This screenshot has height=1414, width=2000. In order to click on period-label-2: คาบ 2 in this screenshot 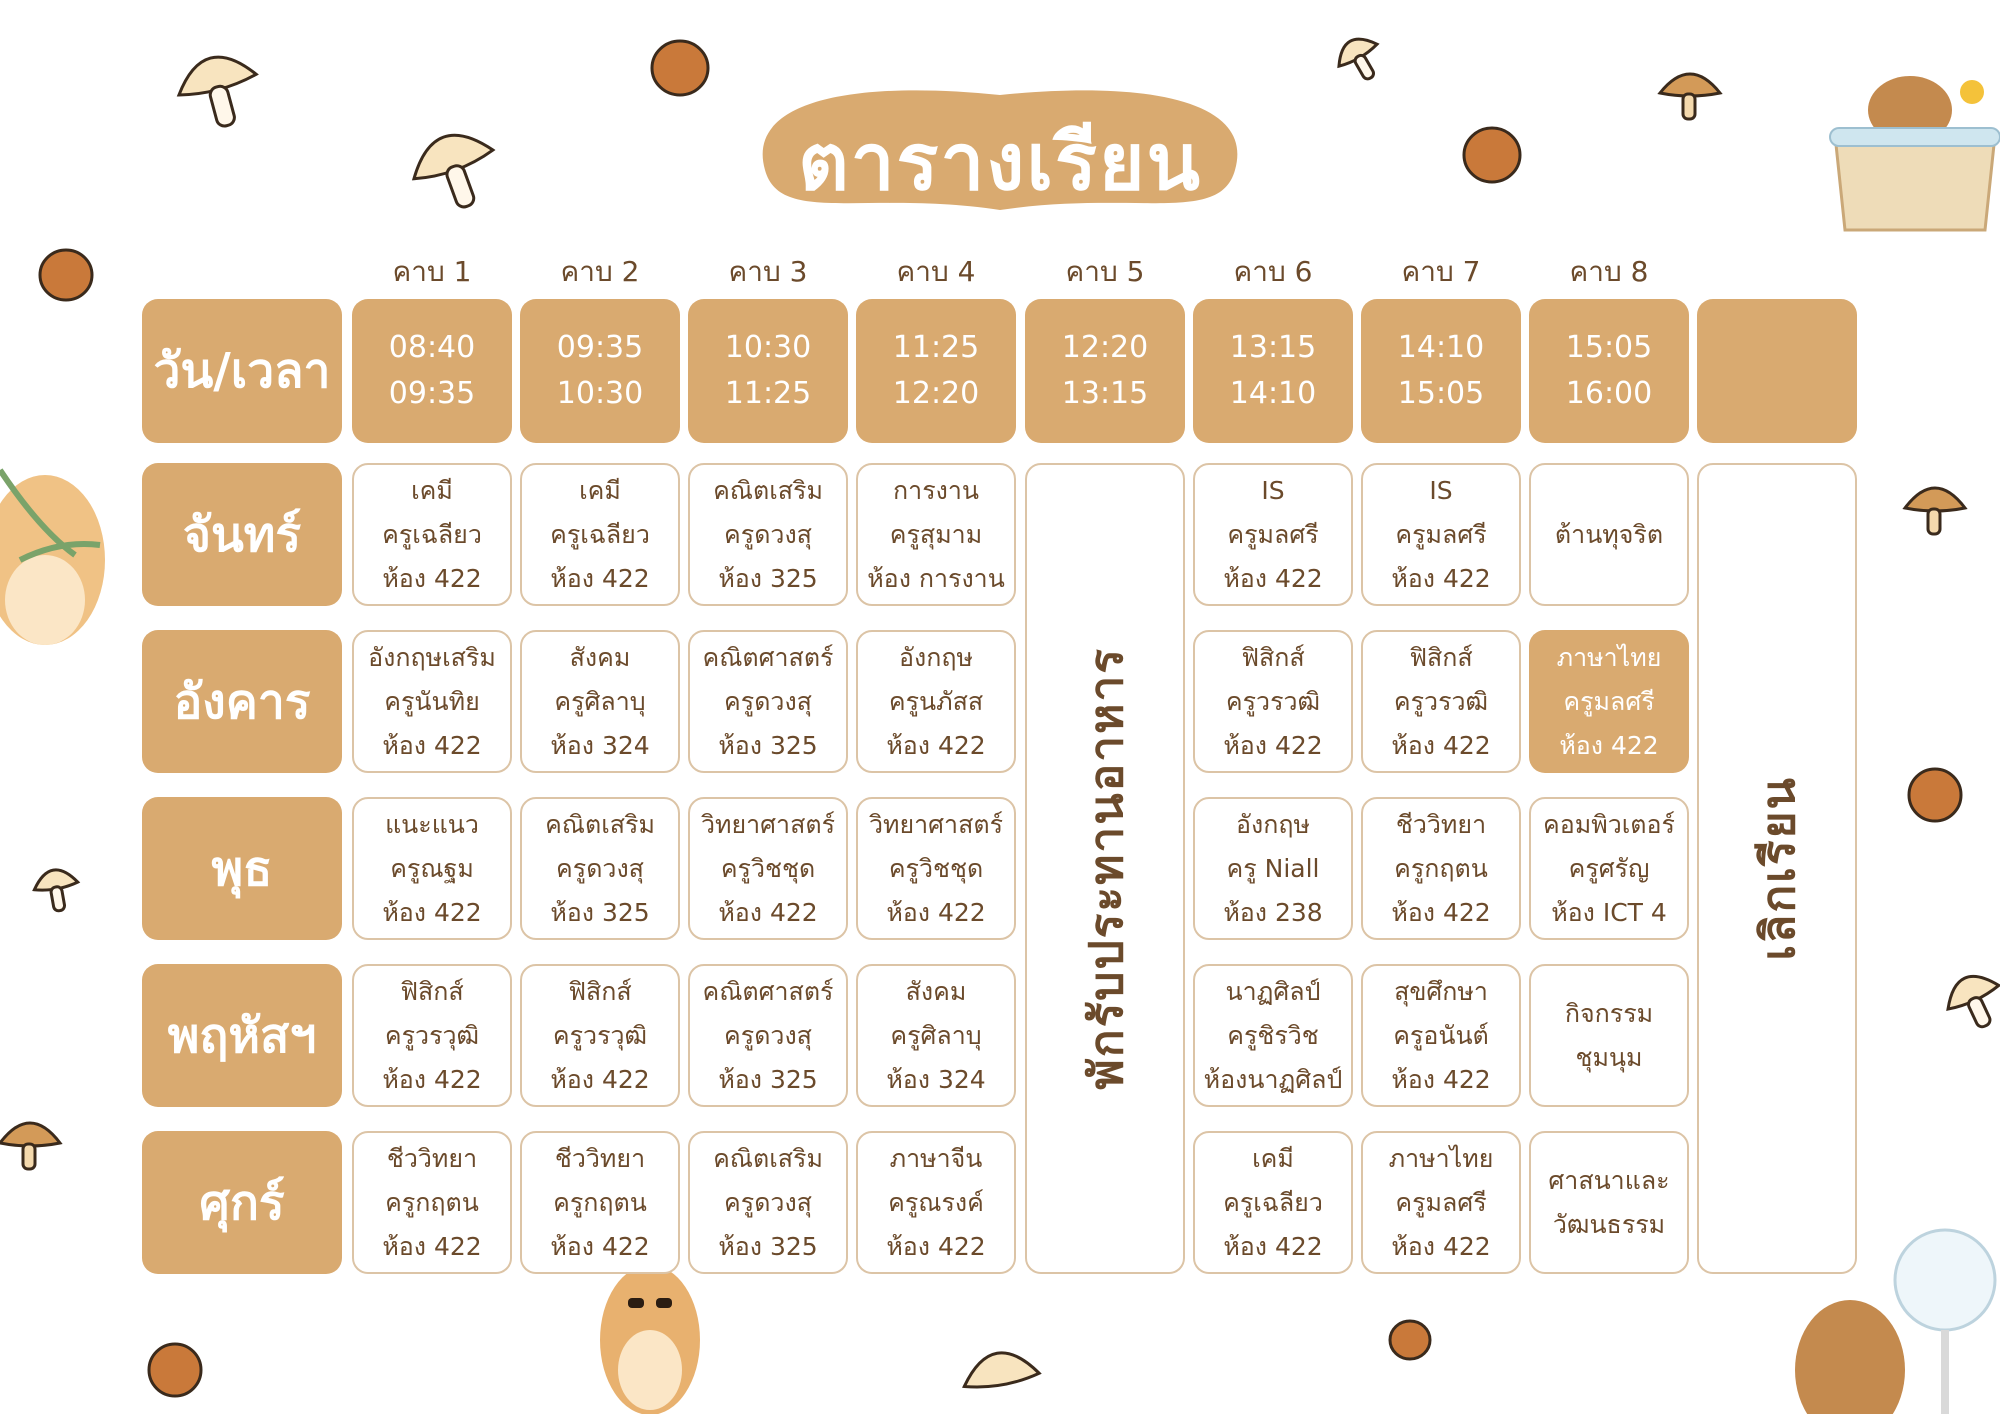, I will do `click(600, 271)`.